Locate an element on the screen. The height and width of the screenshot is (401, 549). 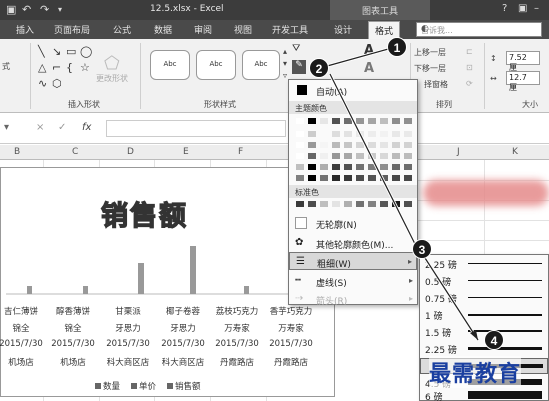
save-icon: ▣ is located at coordinates (11, 9).